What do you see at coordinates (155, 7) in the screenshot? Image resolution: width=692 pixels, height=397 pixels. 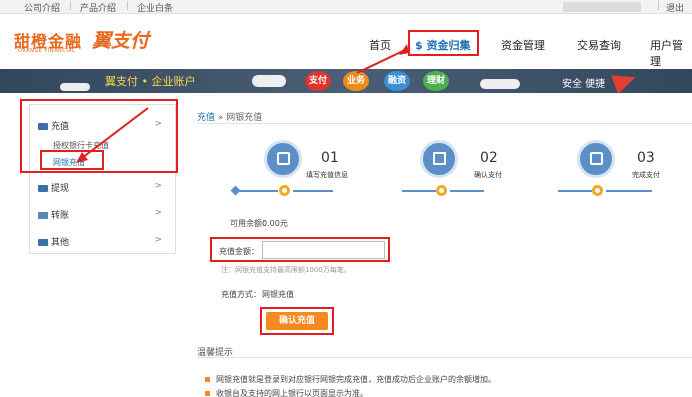 I see `top-link-whitebar: 企业白条` at bounding box center [155, 7].